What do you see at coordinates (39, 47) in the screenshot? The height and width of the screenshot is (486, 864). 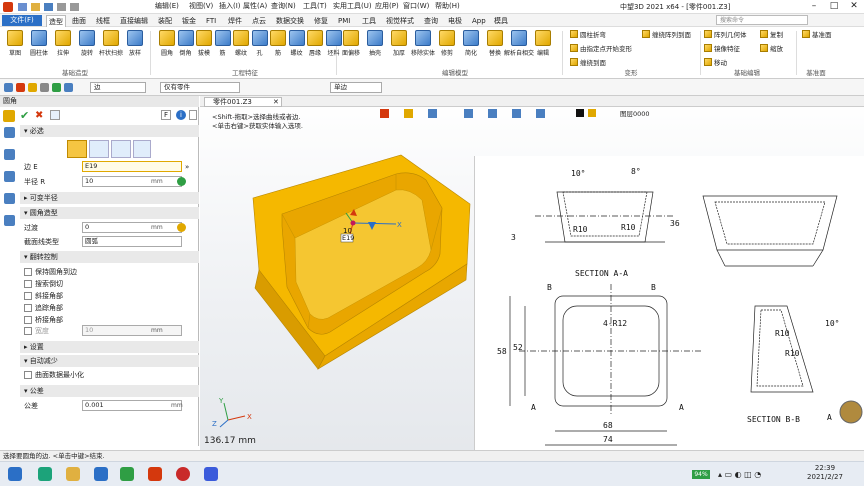 I see `ribbon-button-base_buttons-1: 圆柱体` at bounding box center [39, 47].